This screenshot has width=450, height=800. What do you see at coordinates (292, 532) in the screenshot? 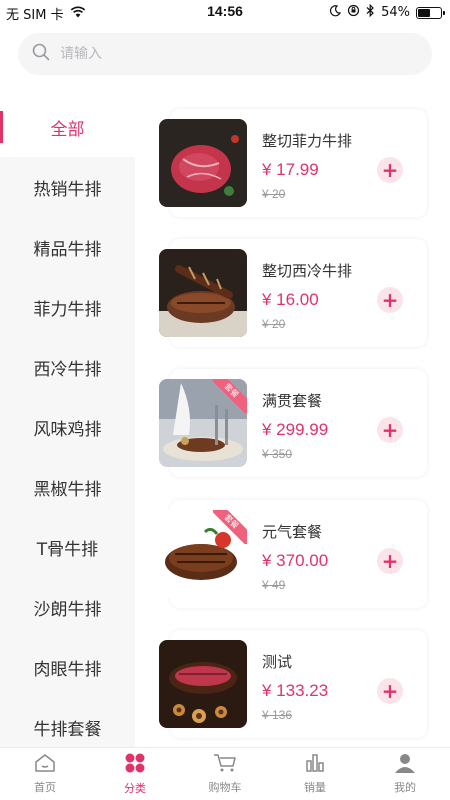
I see `product-name: 元气套餐` at bounding box center [292, 532].